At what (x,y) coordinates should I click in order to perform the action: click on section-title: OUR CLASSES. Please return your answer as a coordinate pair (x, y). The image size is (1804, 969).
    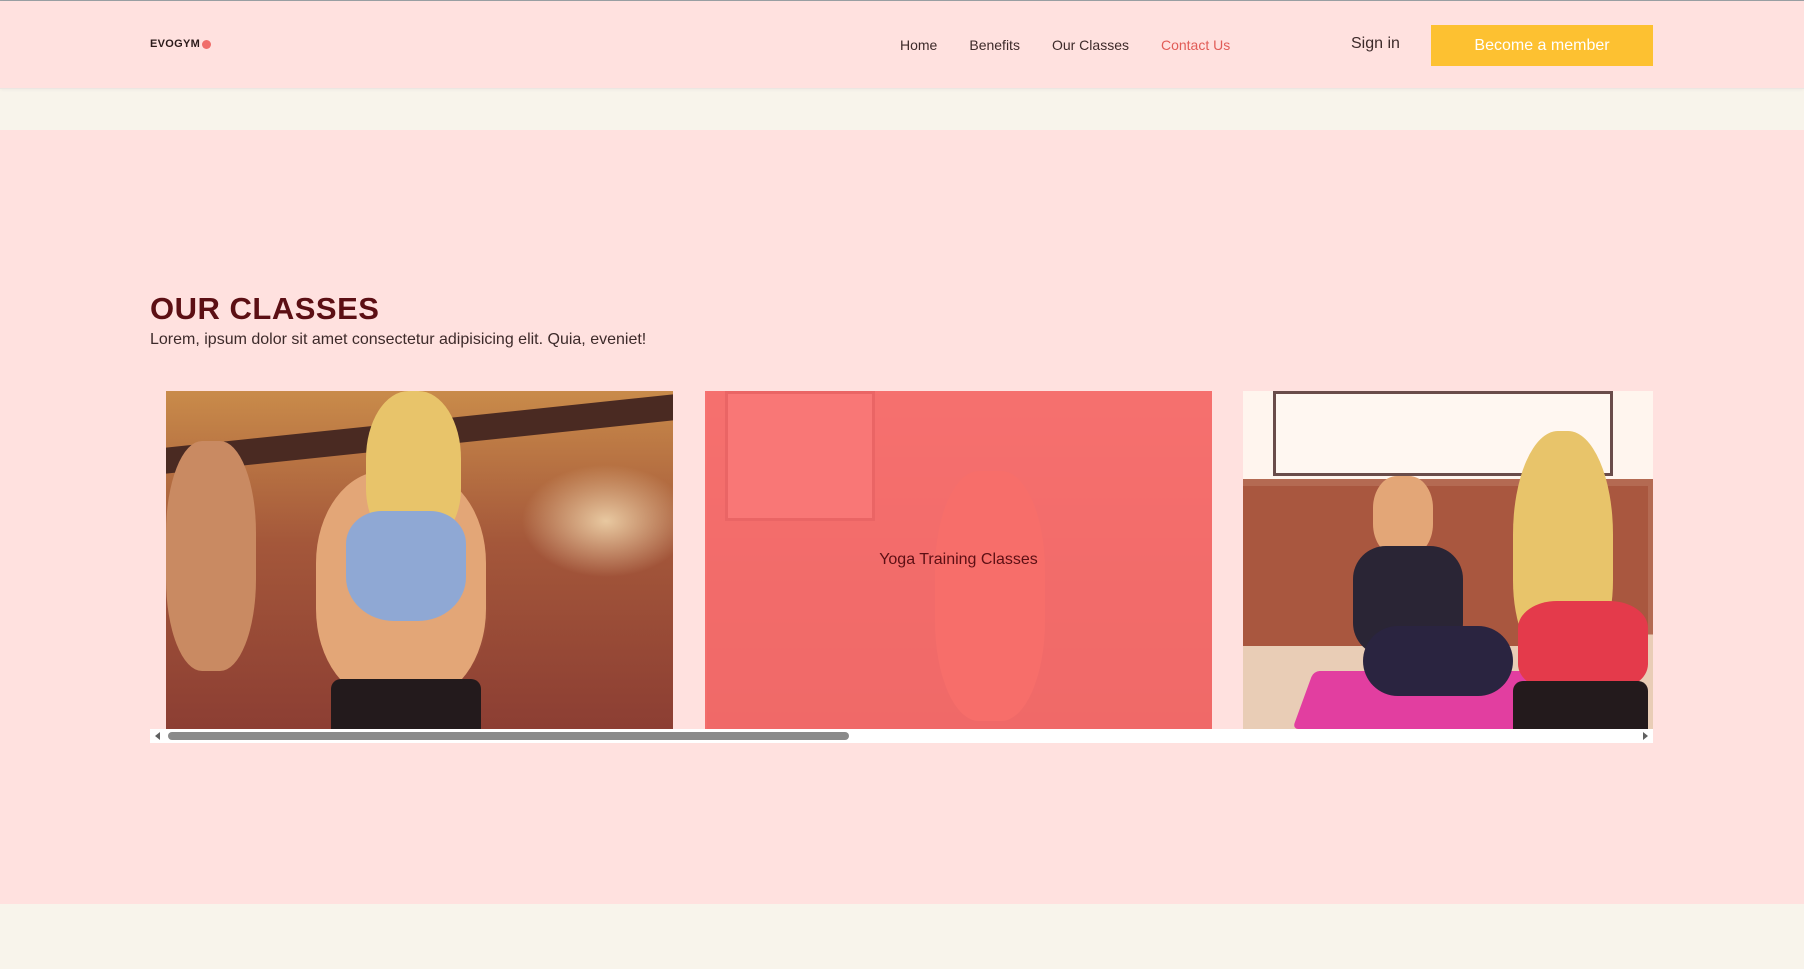
    Looking at the image, I should click on (265, 308).